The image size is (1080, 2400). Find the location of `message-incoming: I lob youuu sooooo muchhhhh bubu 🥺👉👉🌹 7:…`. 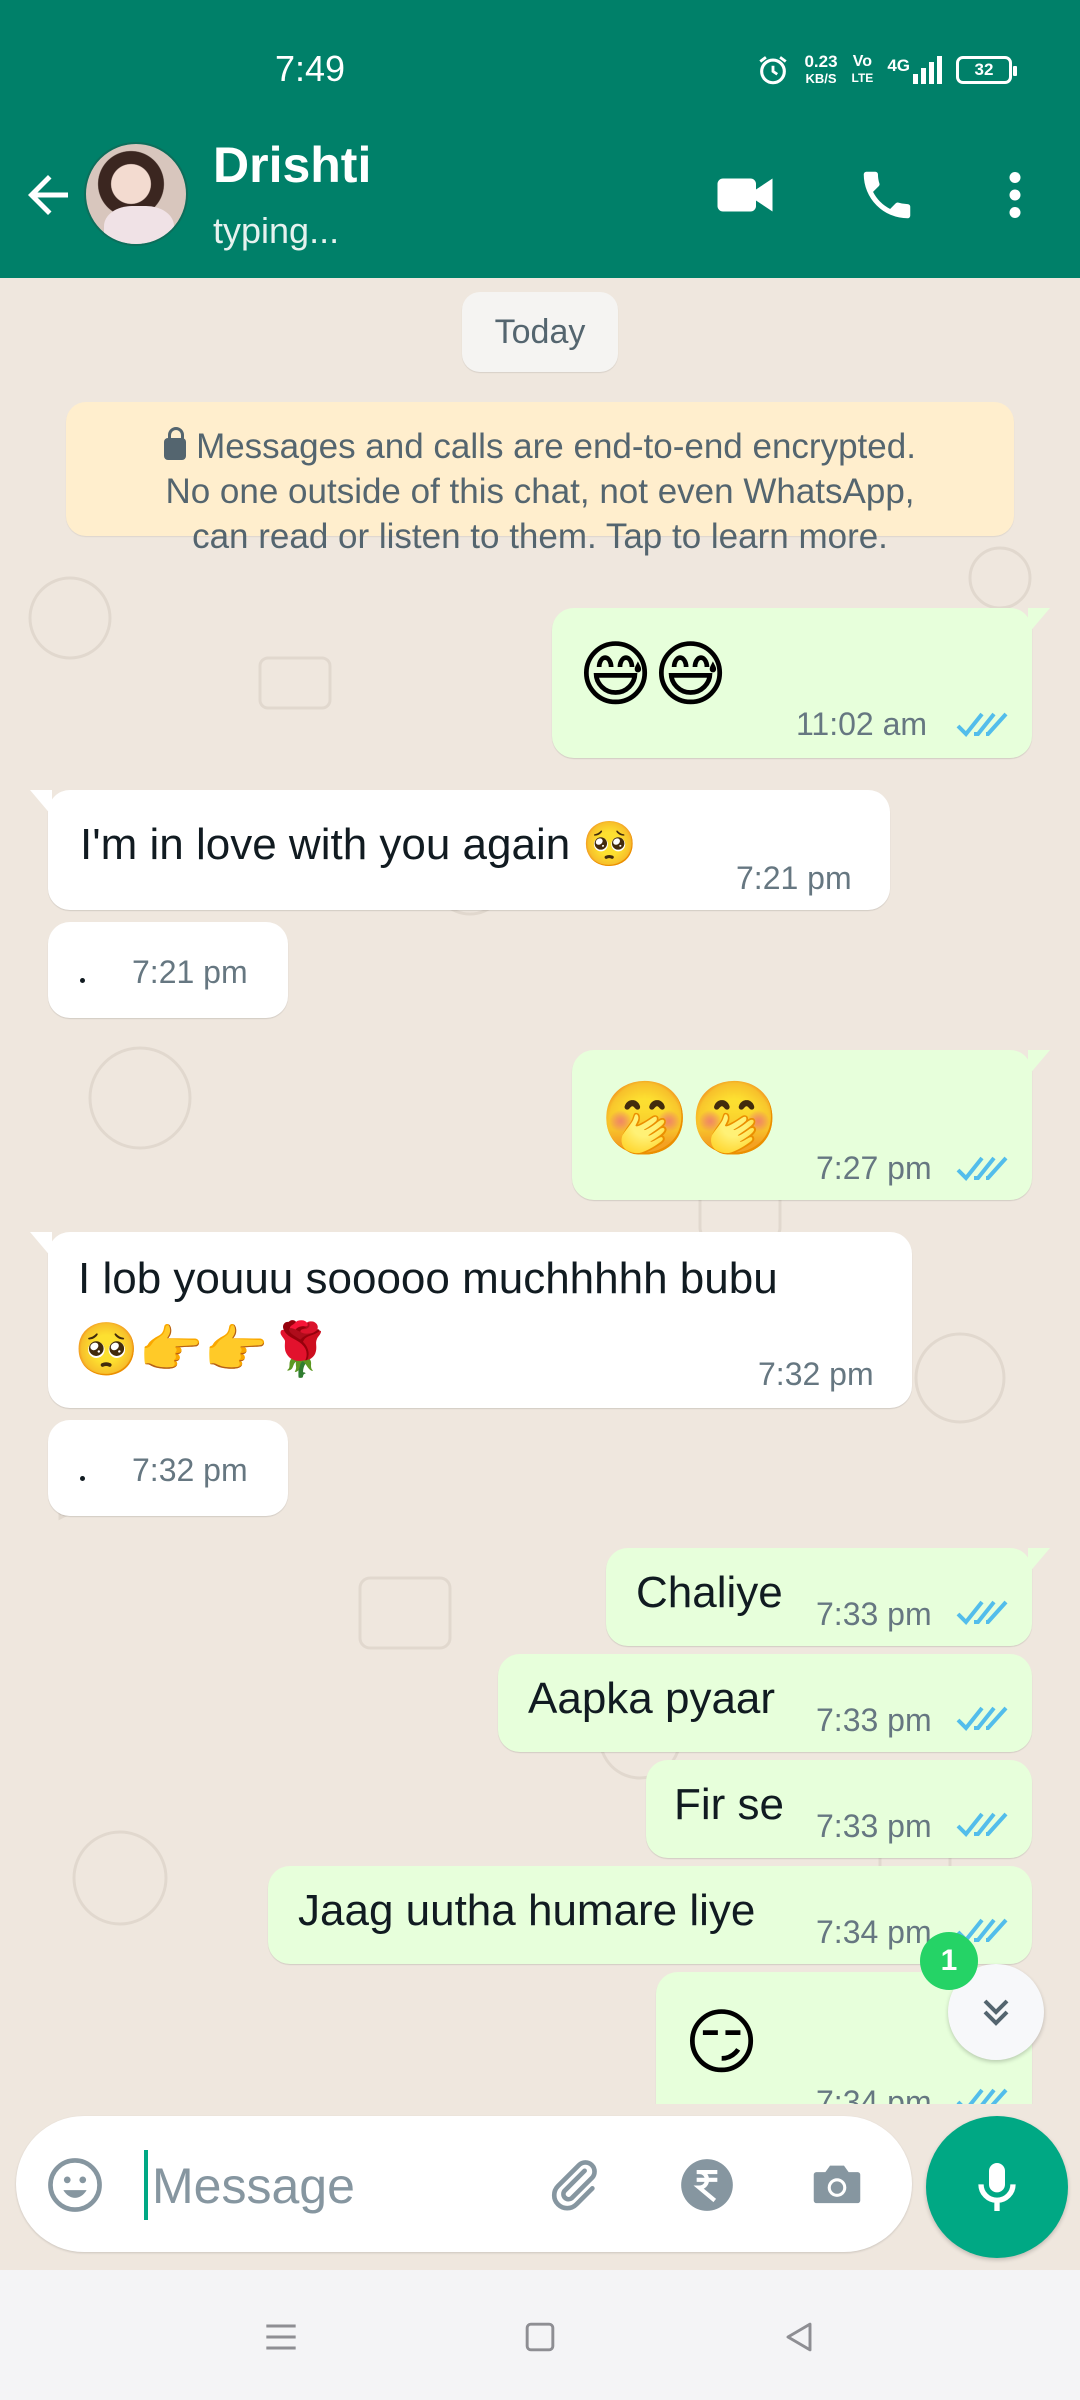

message-incoming: I lob youuu sooooo muchhhhh bubu 🥺👉👉🌹 7:… is located at coordinates (471, 1320).